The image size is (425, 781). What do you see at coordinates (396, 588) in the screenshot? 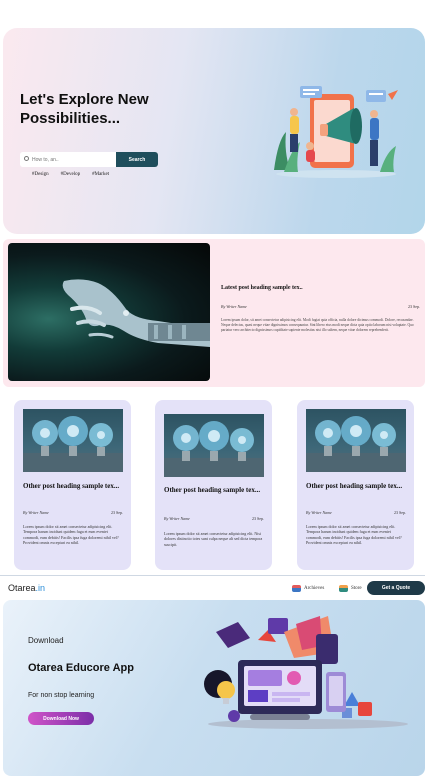
I see `get-a-quote-button: Get a Quote` at bounding box center [396, 588].